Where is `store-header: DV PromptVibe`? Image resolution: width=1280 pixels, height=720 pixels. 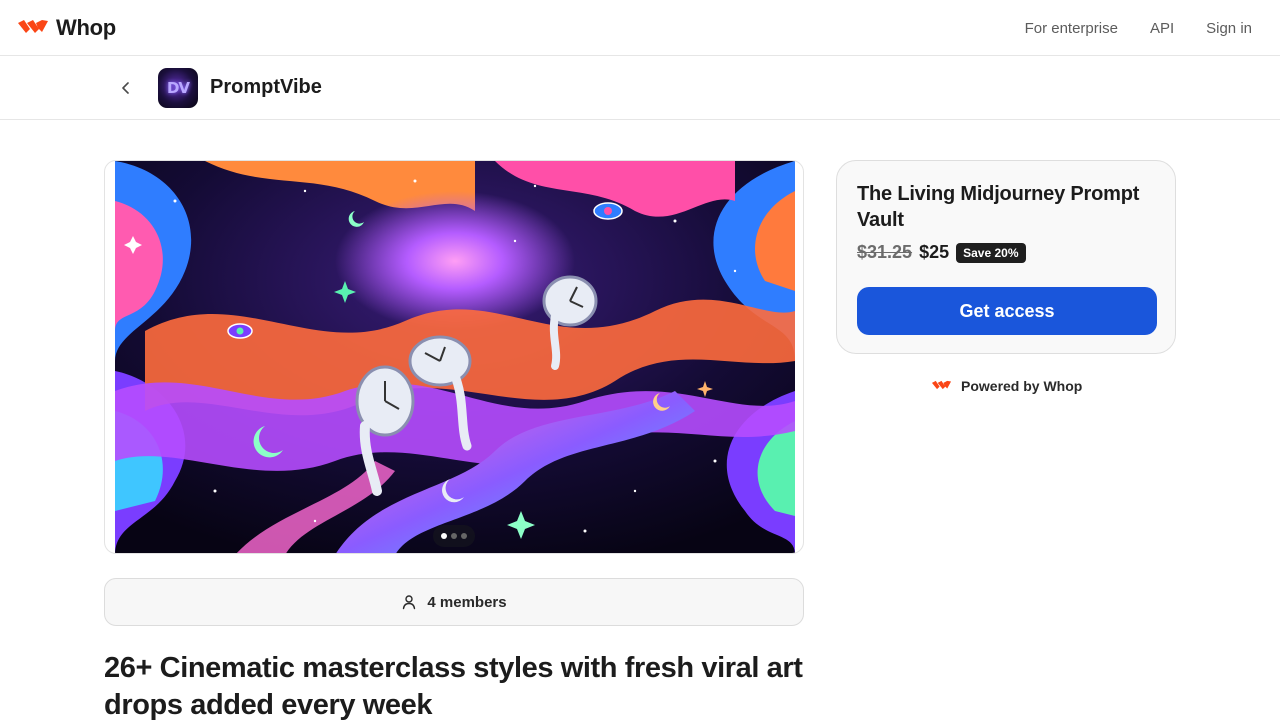
store-header: DV PromptVibe is located at coordinates (640, 88).